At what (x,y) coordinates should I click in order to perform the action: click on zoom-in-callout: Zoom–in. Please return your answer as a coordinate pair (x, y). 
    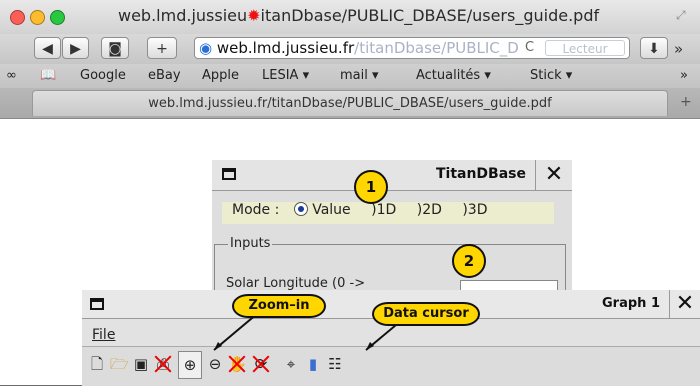
    Looking at the image, I should click on (279, 306).